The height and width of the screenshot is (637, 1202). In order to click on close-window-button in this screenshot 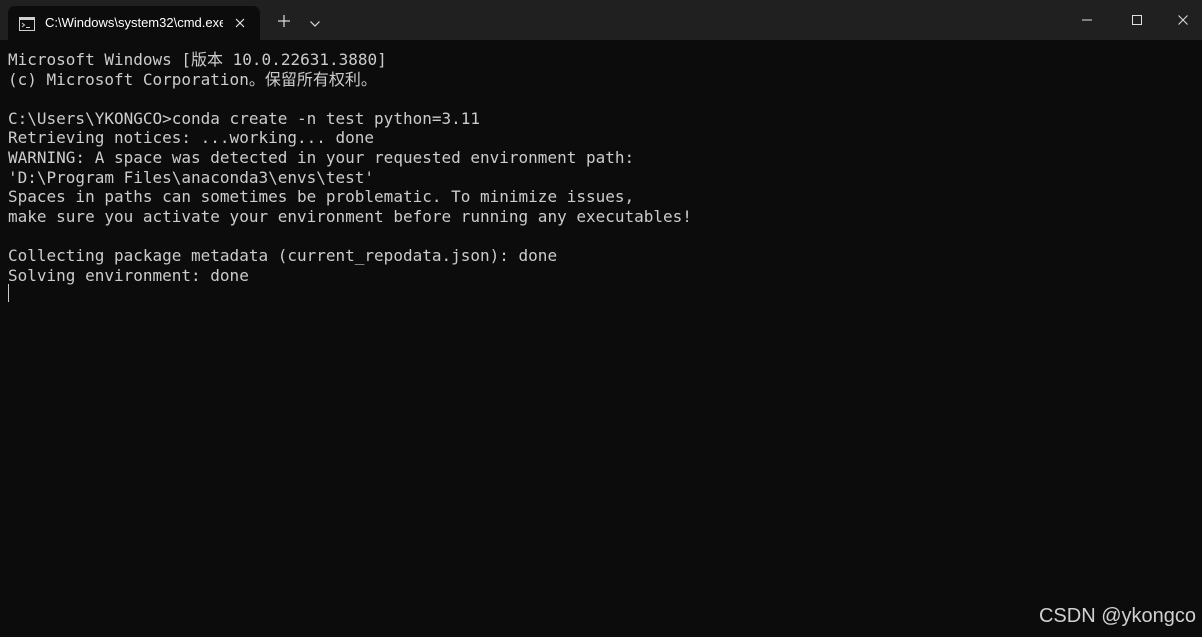, I will do `click(1181, 20)`.